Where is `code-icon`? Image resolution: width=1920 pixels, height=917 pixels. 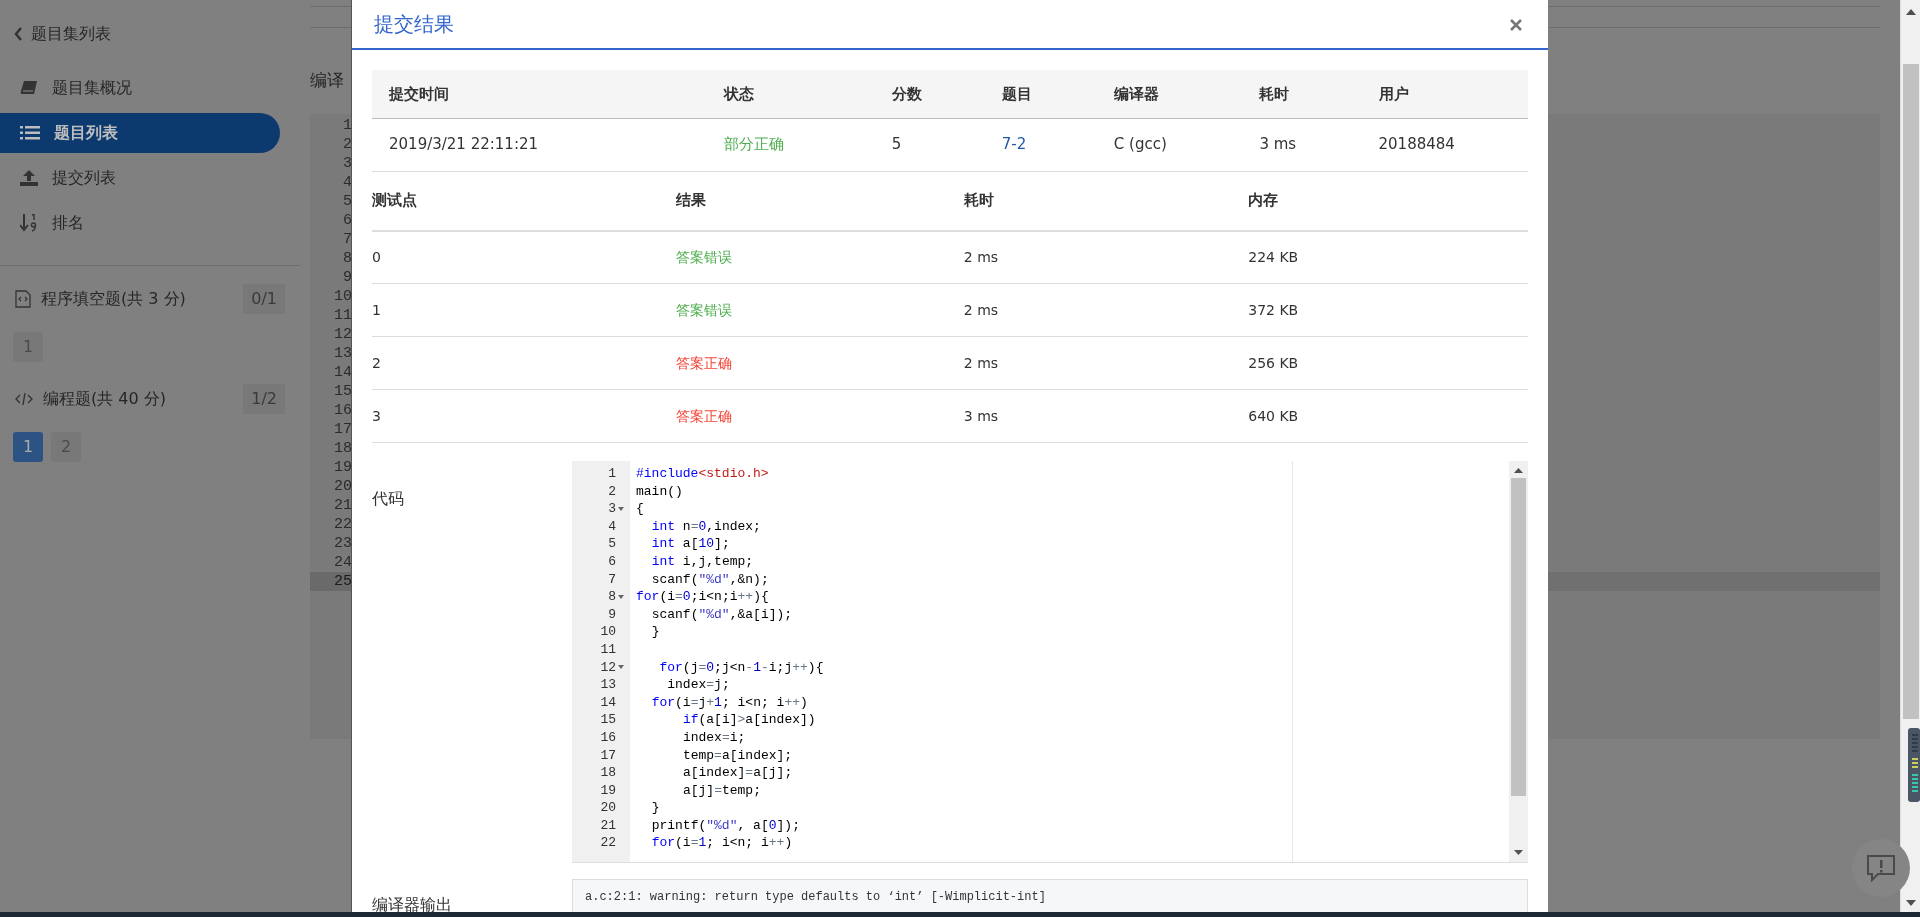 code-icon is located at coordinates (24, 399).